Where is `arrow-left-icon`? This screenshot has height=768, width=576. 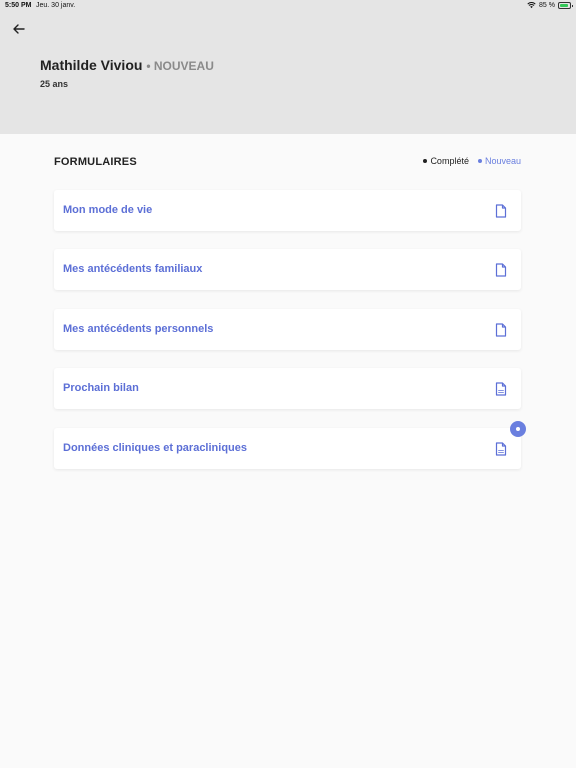
arrow-left-icon is located at coordinates (19, 29).